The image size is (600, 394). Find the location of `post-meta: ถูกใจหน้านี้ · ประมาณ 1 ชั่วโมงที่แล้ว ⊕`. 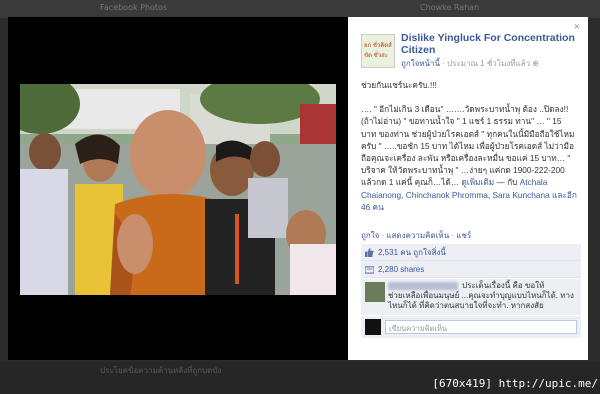

post-meta: ถูกใจหน้านี้ · ประมาณ 1 ชั่วโมงที่แล้ว ⊕ is located at coordinates (470, 63).